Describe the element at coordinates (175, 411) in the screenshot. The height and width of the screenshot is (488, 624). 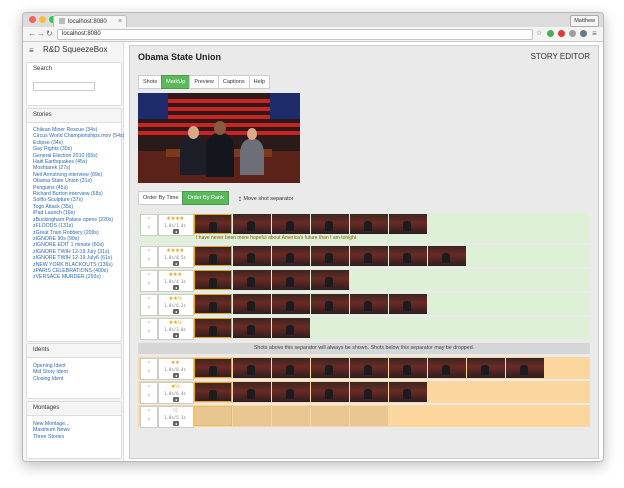
I see `rating-stars: ½` at that location.